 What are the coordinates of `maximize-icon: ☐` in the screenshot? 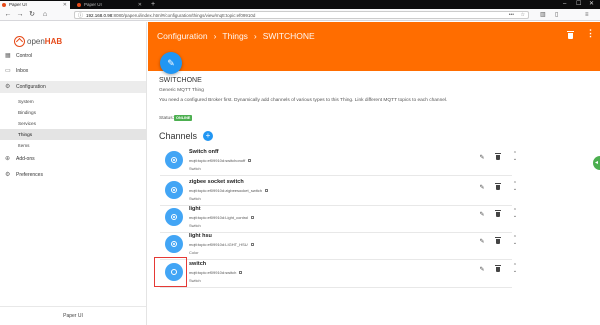 It's located at (578, 4).